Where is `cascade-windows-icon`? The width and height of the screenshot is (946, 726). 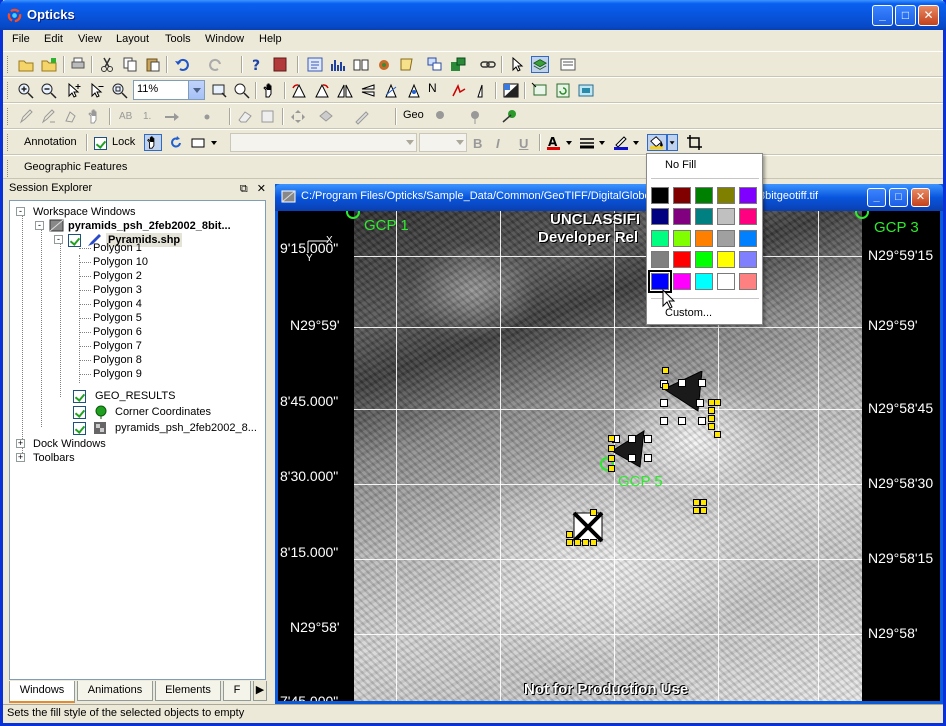
cascade-windows-icon is located at coordinates (458, 64).